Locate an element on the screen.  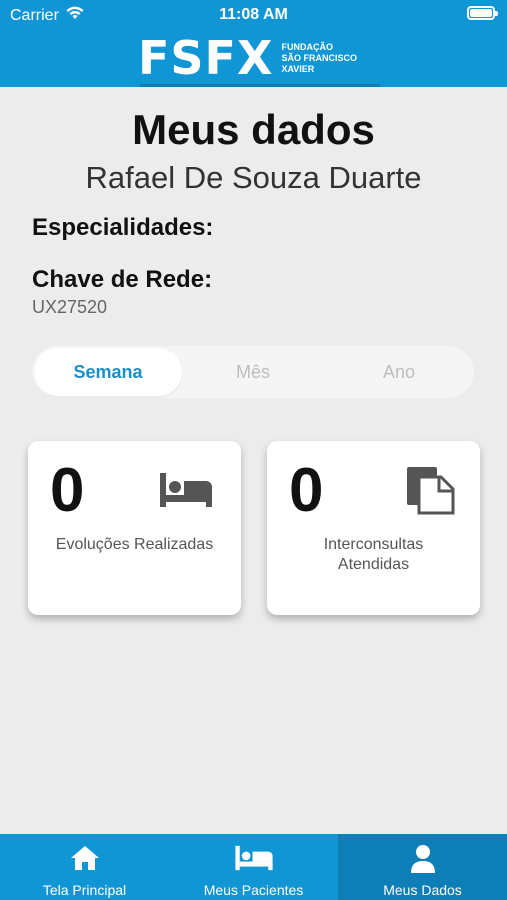
caption-line: Atendidas is located at coordinates (373, 564).